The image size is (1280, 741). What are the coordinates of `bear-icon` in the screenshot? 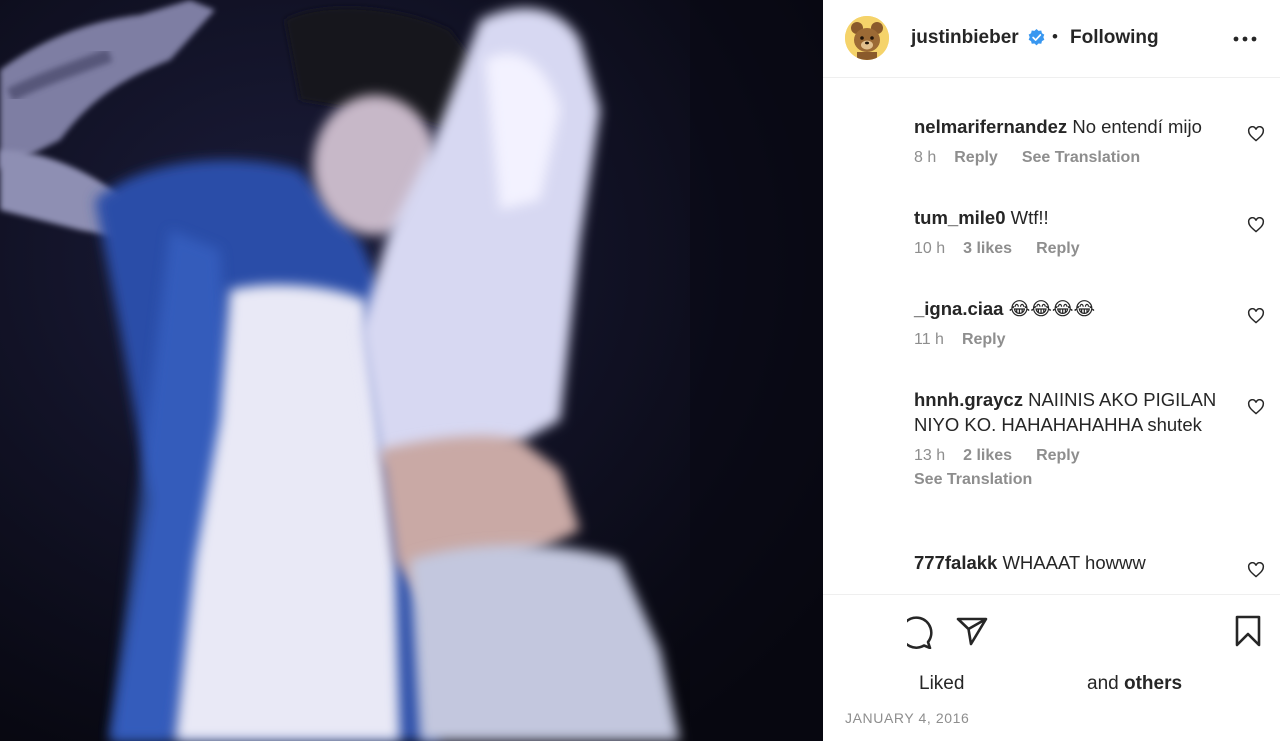 It's located at (867, 38).